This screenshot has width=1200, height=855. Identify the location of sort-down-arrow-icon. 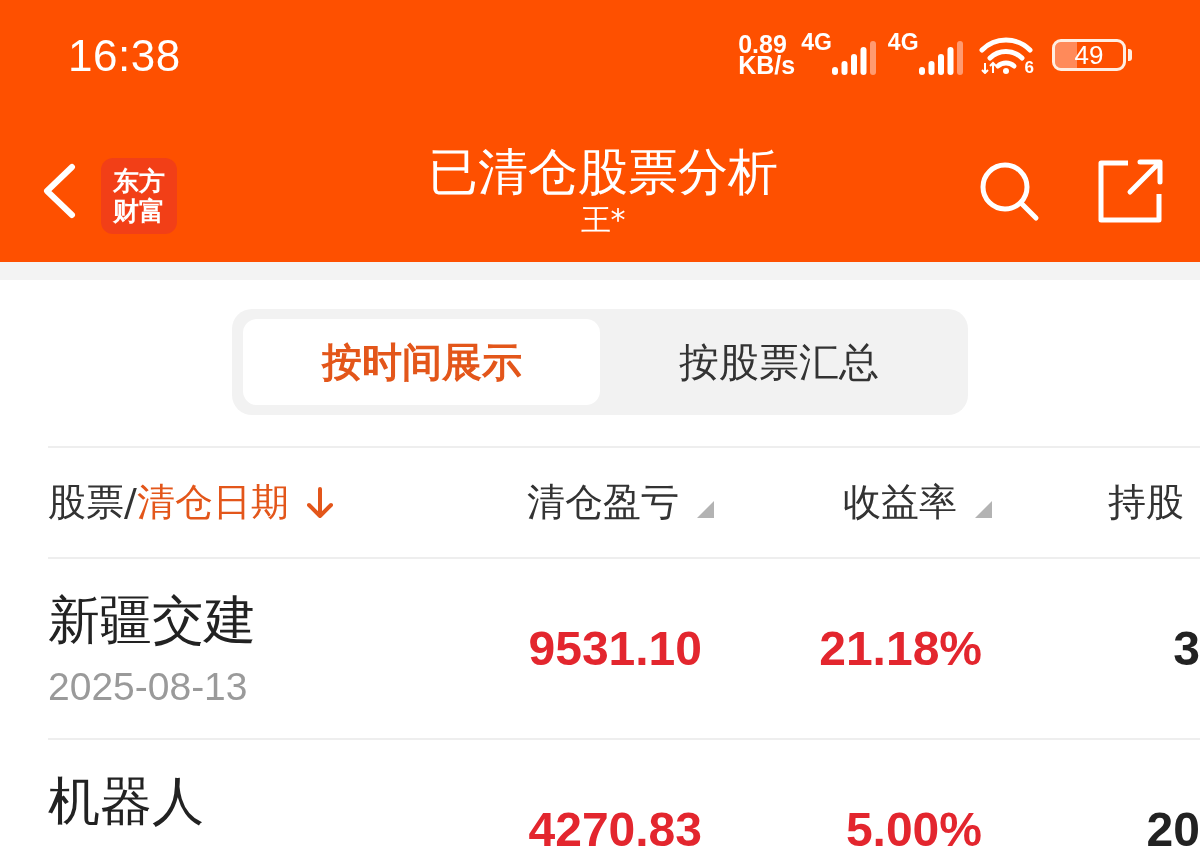
(319, 502).